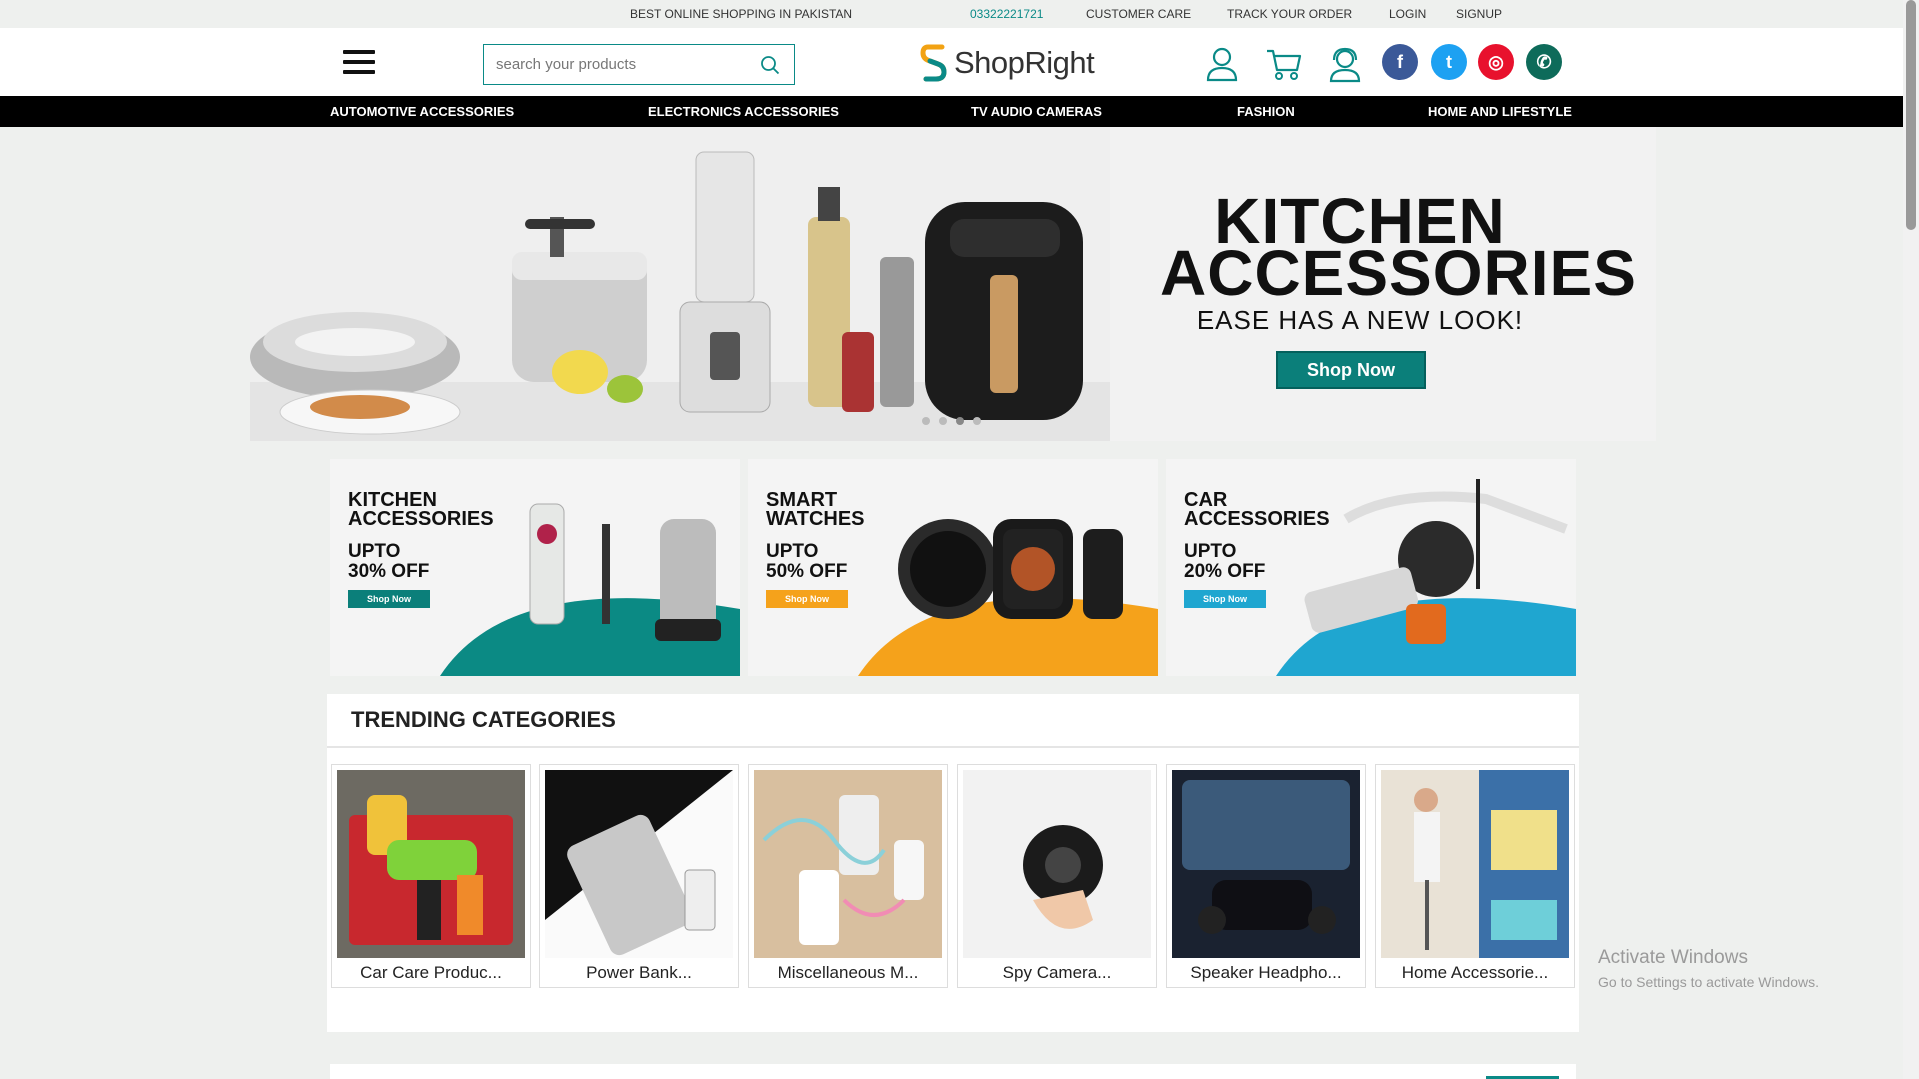  What do you see at coordinates (483, 719) in the screenshot?
I see `section-heading: TRENDING CATEGORIES` at bounding box center [483, 719].